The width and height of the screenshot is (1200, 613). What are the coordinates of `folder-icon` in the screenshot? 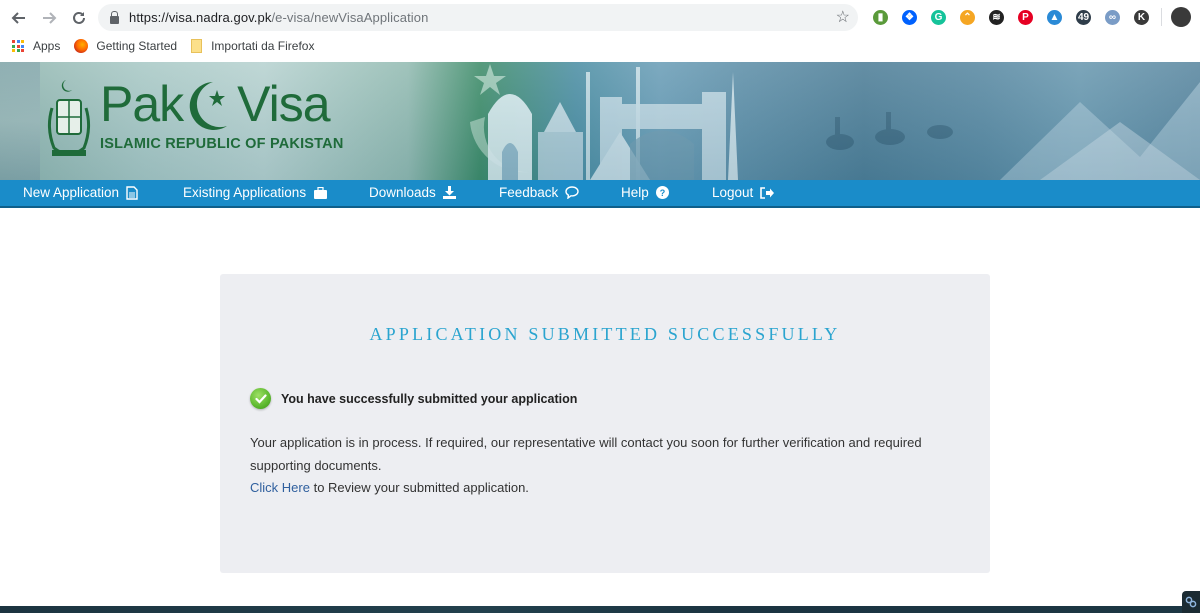 It's located at (197, 46).